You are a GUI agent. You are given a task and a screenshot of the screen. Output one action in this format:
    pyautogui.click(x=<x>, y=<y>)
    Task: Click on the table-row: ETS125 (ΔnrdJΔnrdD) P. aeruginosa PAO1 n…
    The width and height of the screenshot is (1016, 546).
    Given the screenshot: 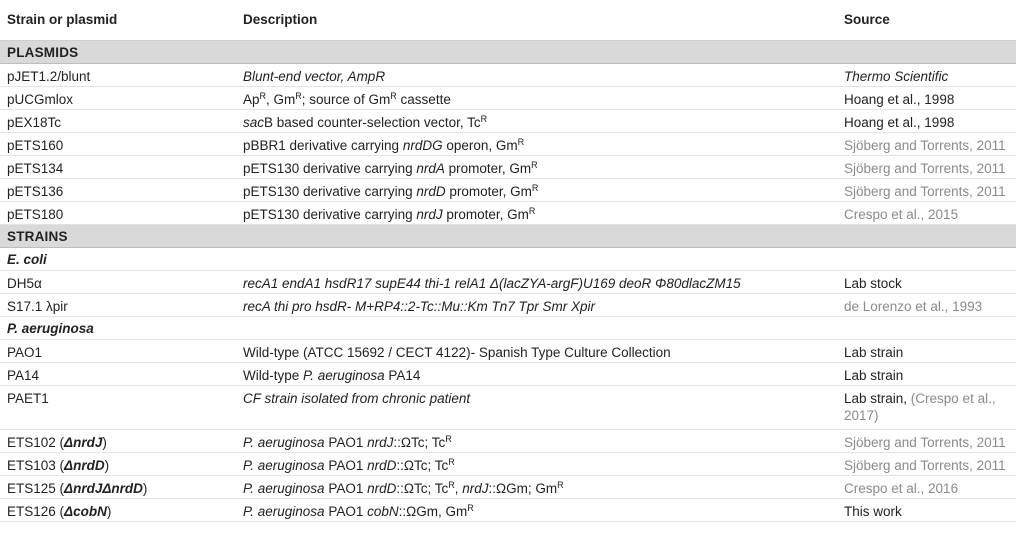 What is the action you would take?
    pyautogui.click(x=508, y=487)
    